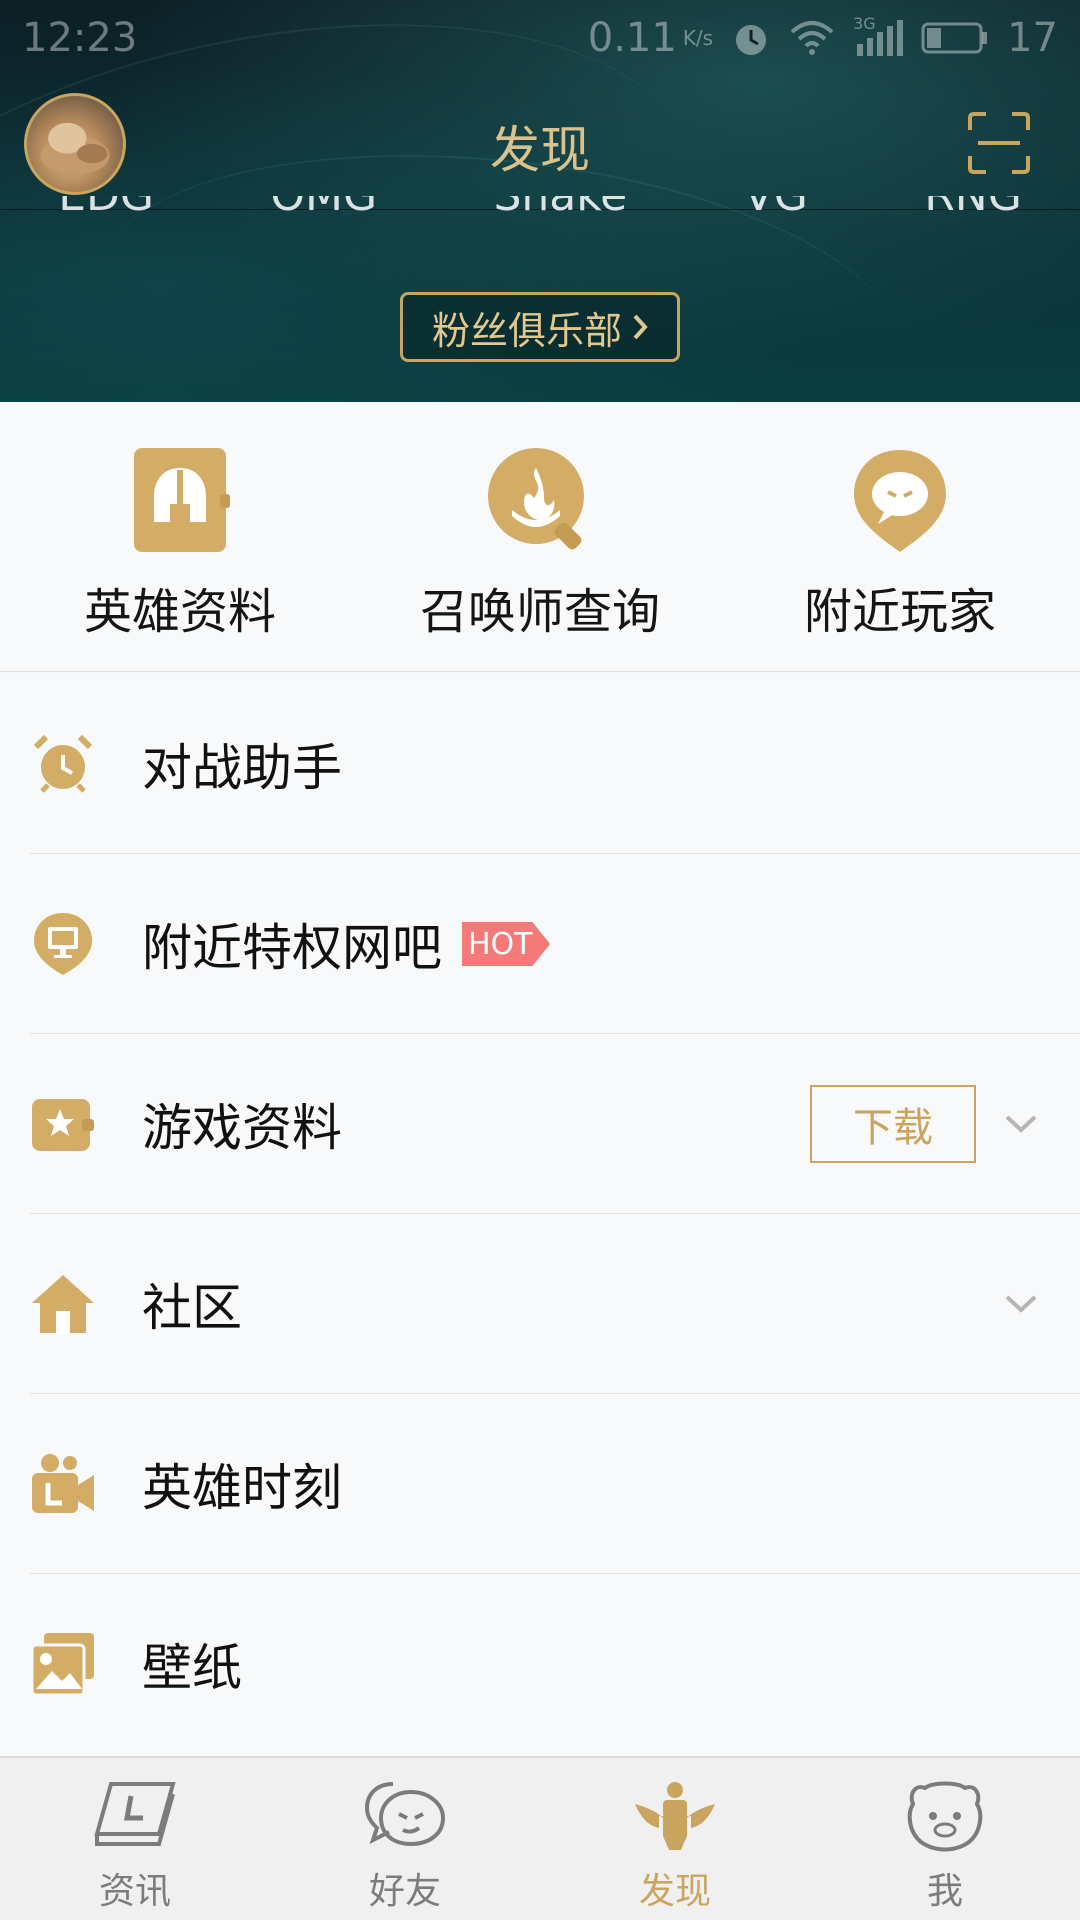  I want to click on internet-cafe-row: 附近特权网吧 HOT, so click(540, 944).